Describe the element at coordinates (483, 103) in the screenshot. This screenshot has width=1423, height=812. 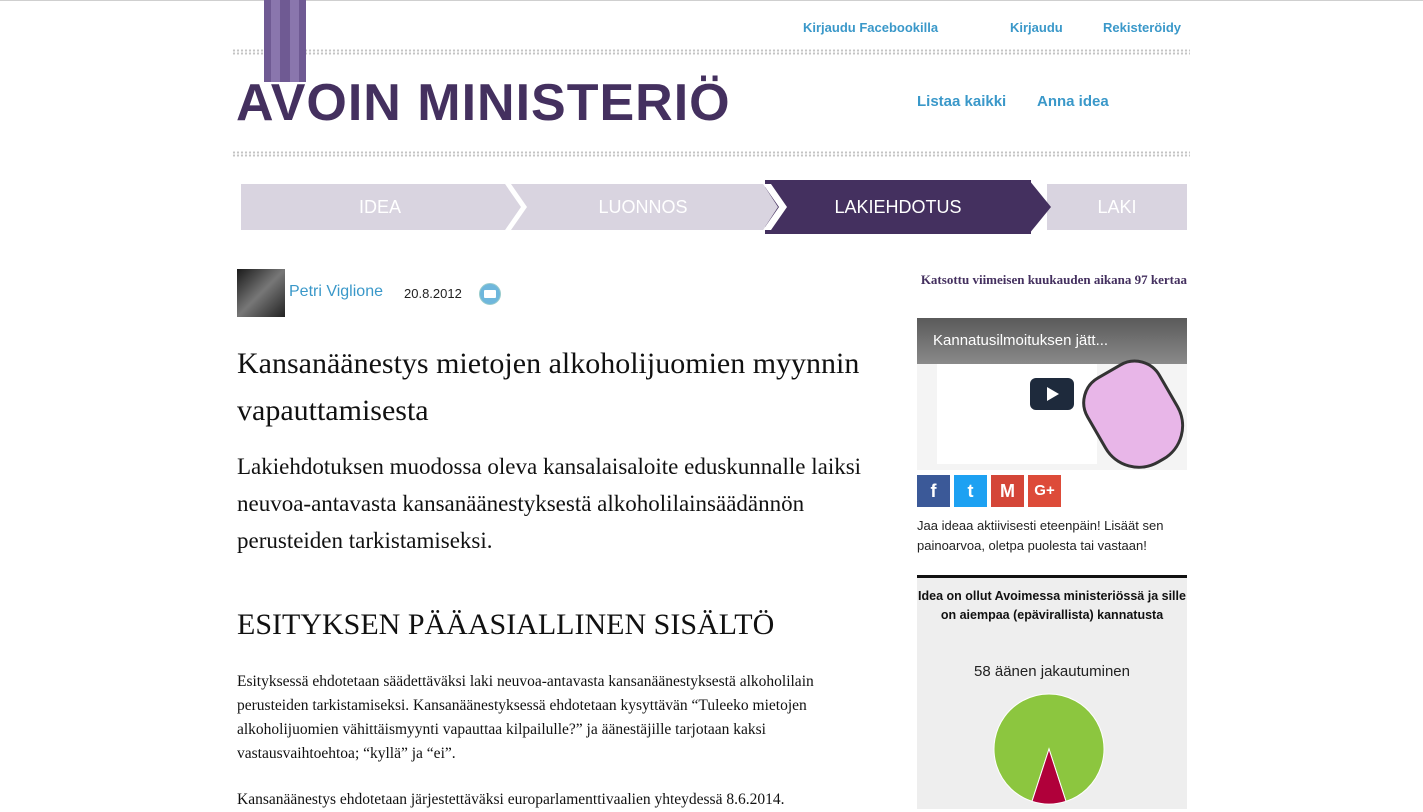
I see `logo-text: AVOIN MINISTERIÖ` at that location.